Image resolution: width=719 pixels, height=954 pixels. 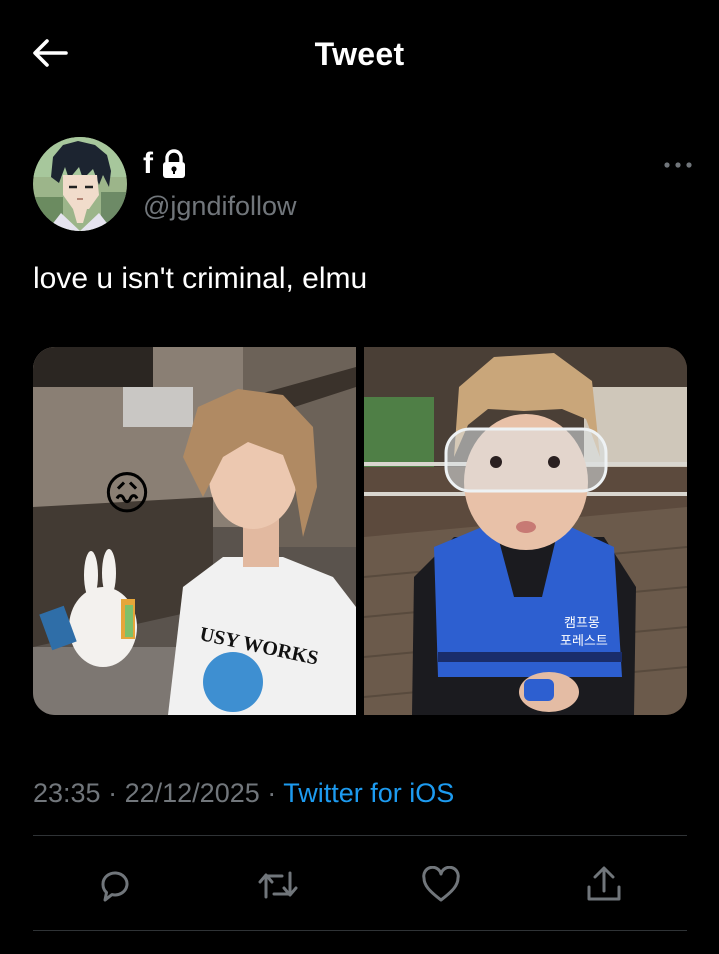 What do you see at coordinates (174, 163) in the screenshot?
I see `lock-icon` at bounding box center [174, 163].